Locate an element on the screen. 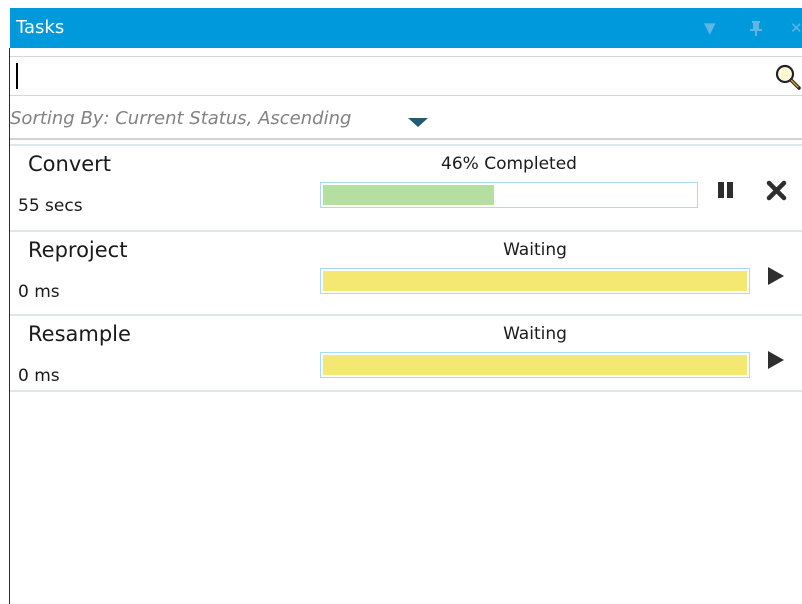 The height and width of the screenshot is (604, 802). chevron-down-icon is located at coordinates (418, 122).